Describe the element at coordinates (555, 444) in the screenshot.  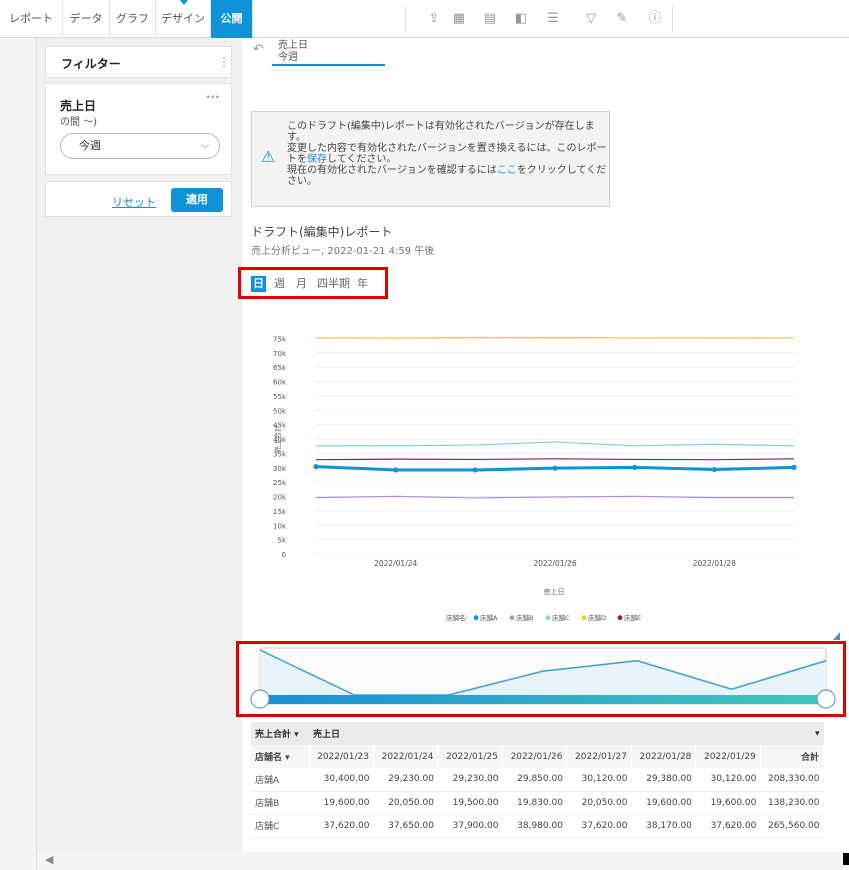
I see `series-line-店舗C` at that location.